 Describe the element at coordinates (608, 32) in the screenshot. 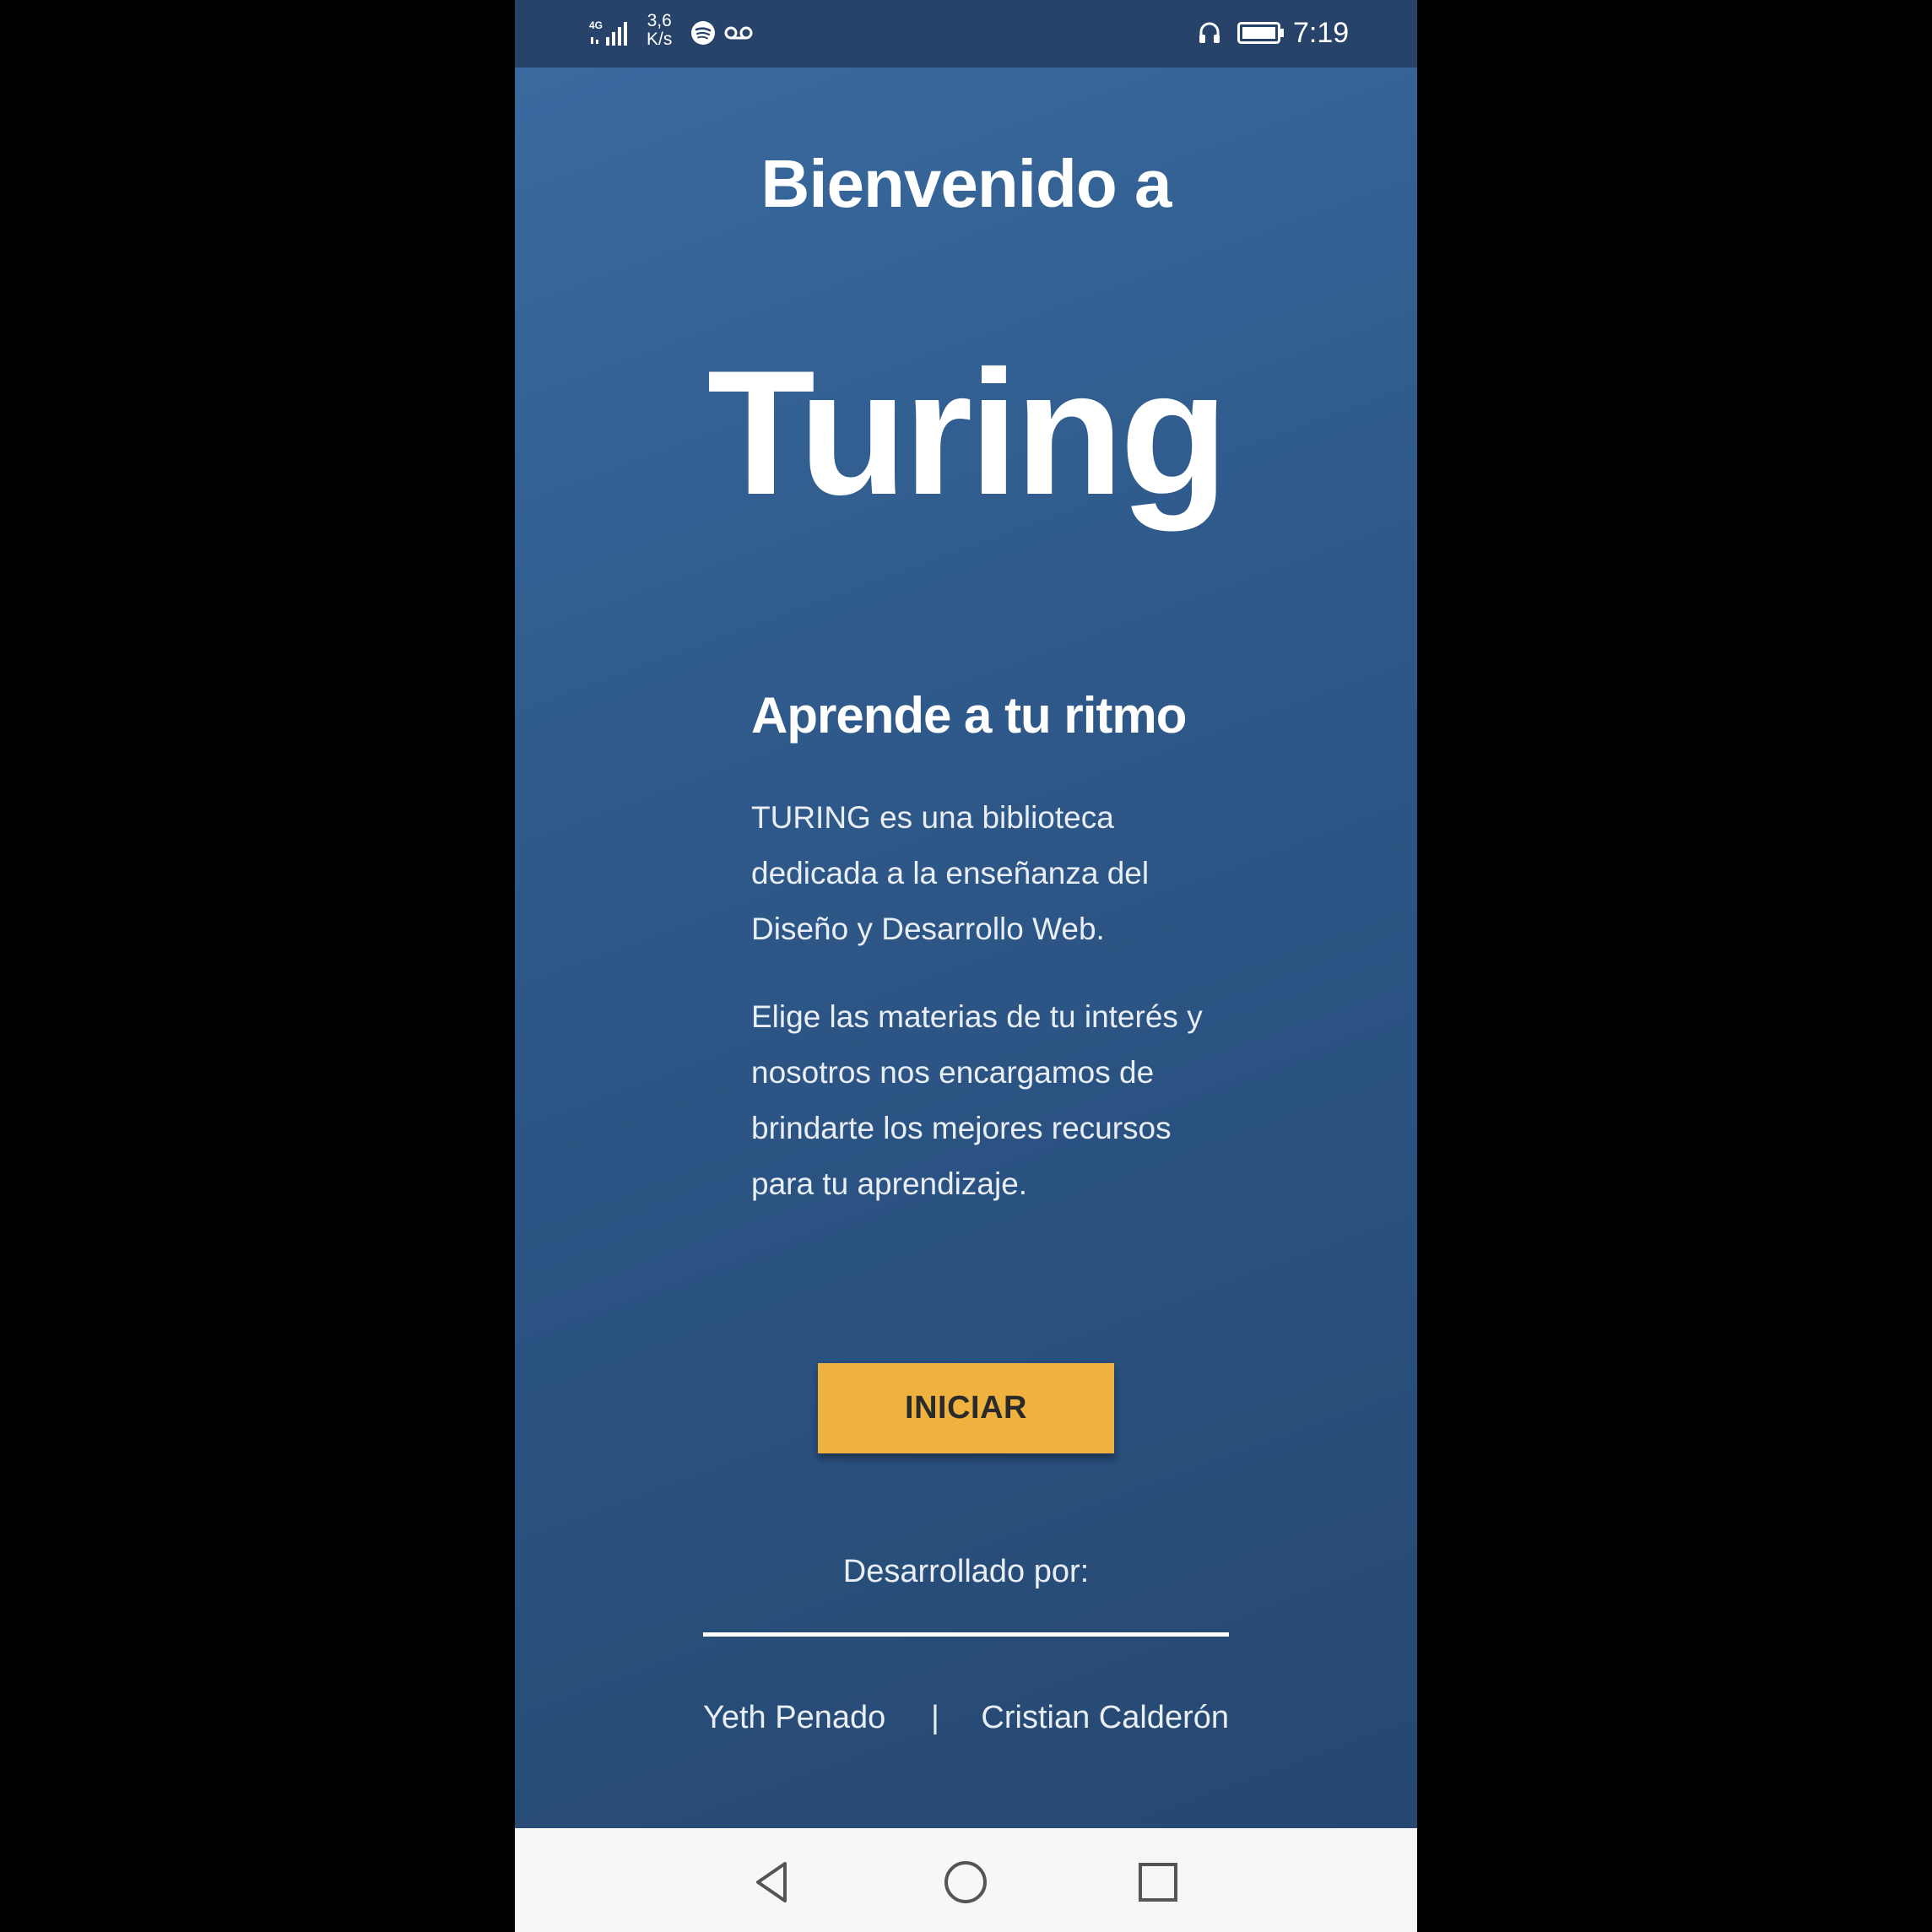

I see `signal-icon: 4G` at that location.